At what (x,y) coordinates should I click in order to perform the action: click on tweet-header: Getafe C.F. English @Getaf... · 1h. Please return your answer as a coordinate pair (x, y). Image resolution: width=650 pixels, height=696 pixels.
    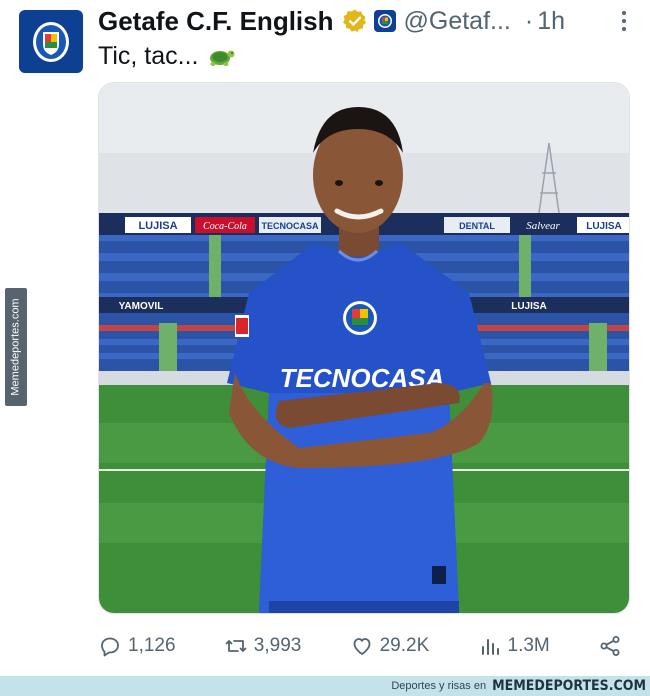
    Looking at the image, I should click on (367, 21).